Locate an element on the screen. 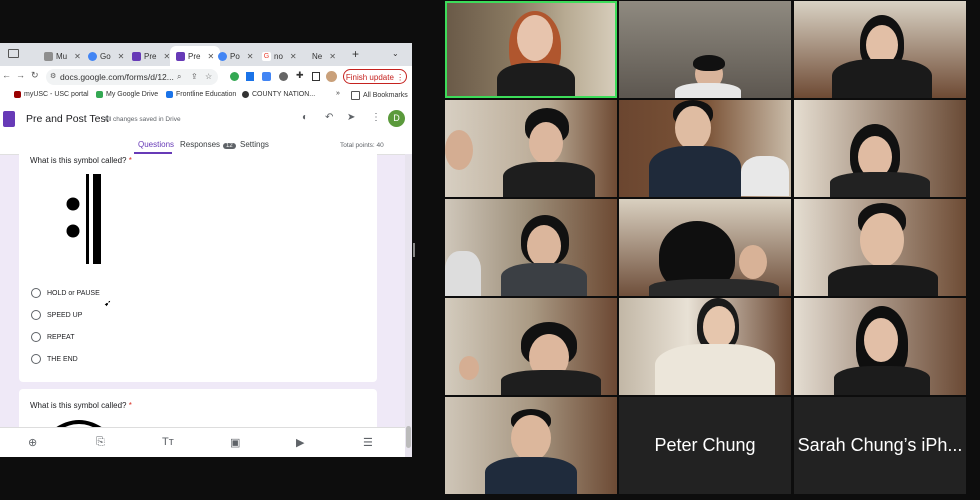  bookmark-myusc: myUSC - USC portal is located at coordinates (51, 94).